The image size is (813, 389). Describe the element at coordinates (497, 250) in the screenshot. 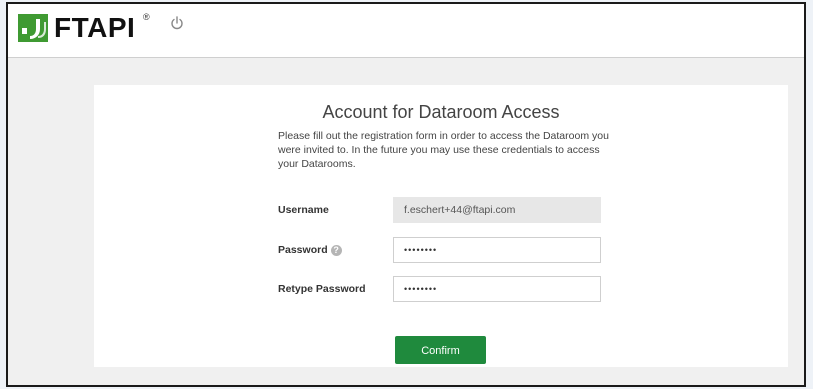

I see `password-field: ••••••••` at that location.